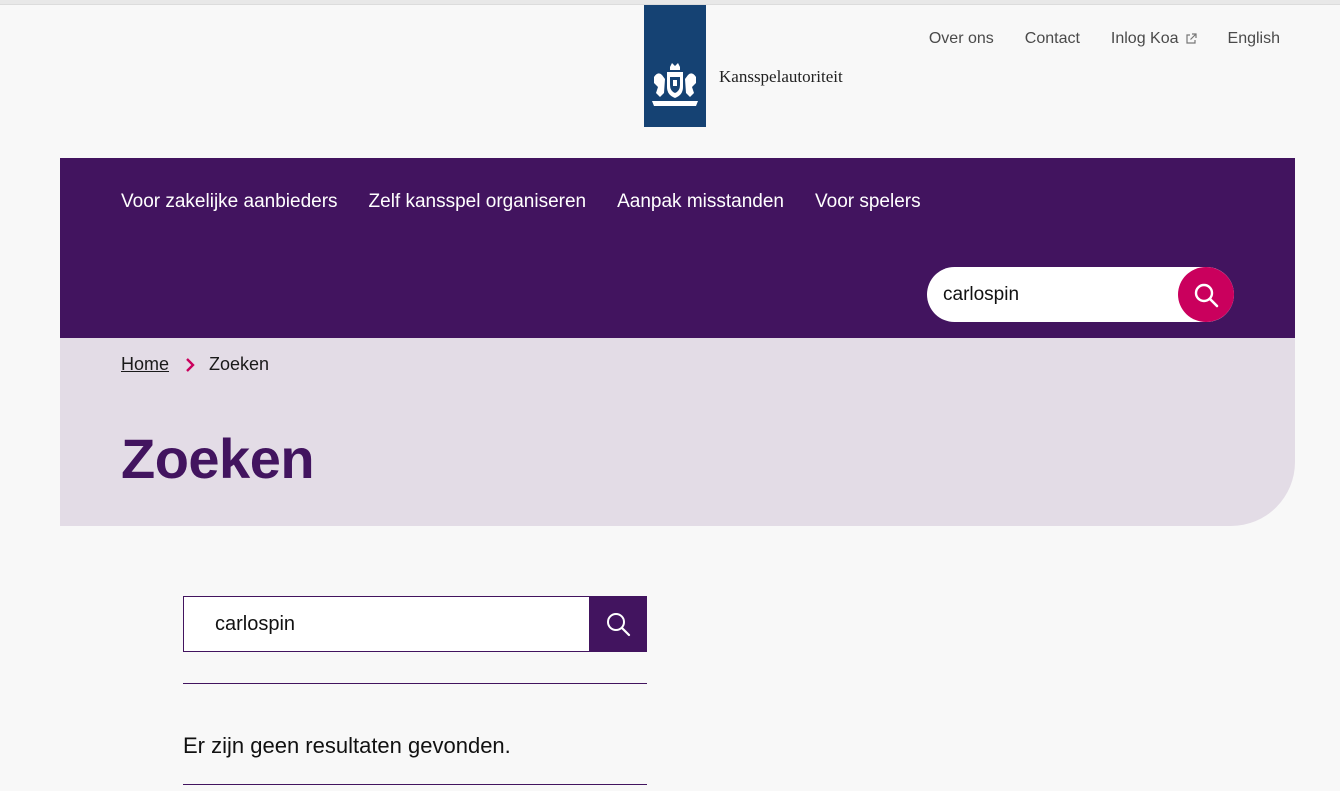 This screenshot has width=1340, height=791. I want to click on nav-zelf-kansspel-organiseren: Zelf kansspel organiseren, so click(478, 202).